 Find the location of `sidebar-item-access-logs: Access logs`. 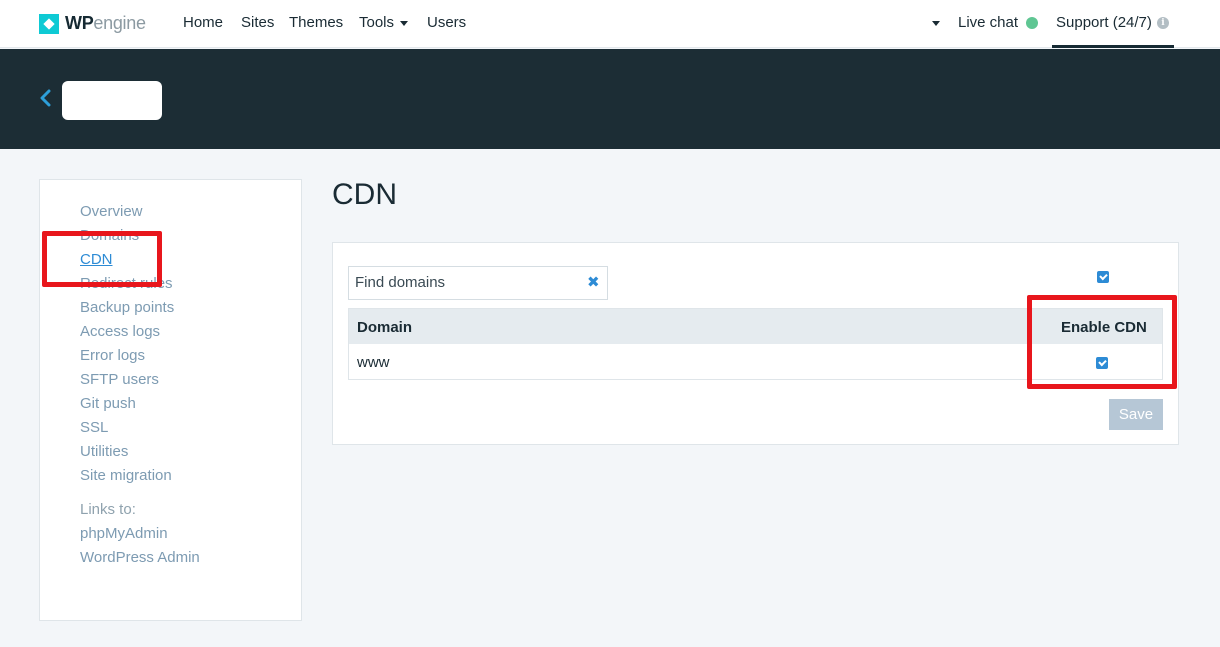

sidebar-item-access-logs: Access logs is located at coordinates (120, 331).